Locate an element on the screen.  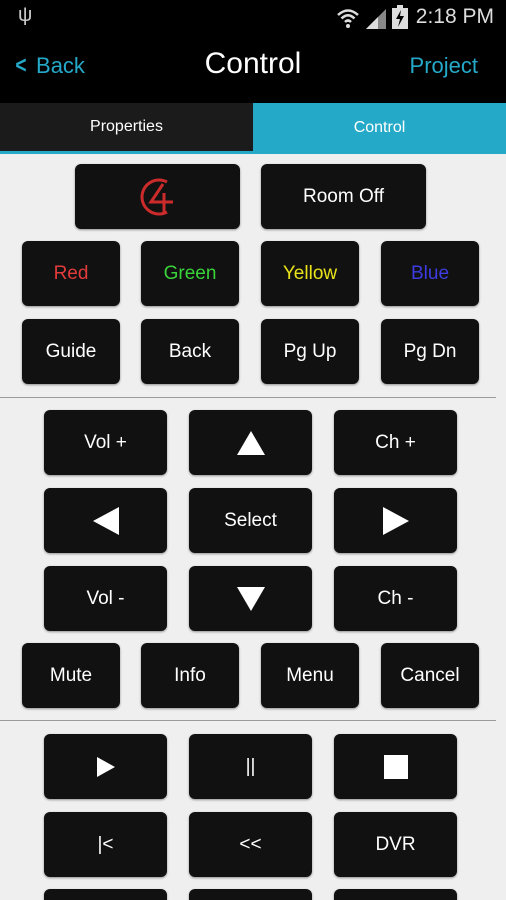
tab-bar: Properties Control is located at coordinates (253, 128).